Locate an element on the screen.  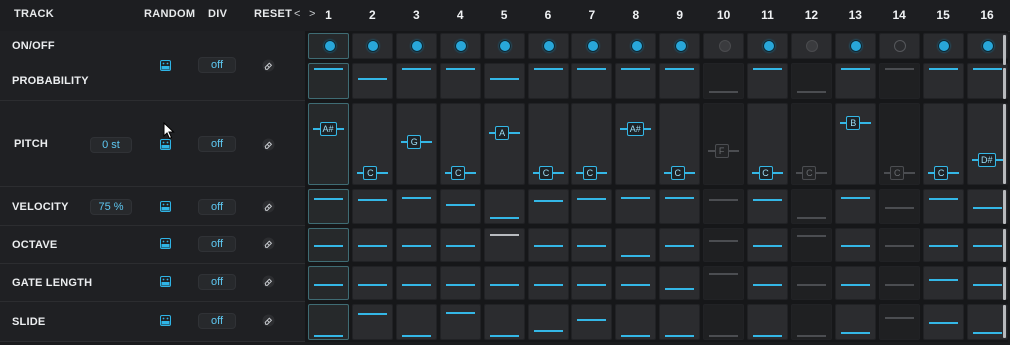
scrollbar-velocity is located at coordinates (1004, 207).